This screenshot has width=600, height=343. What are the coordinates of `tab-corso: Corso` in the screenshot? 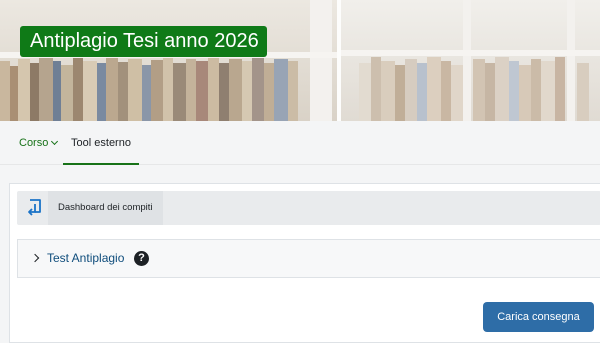 It's located at (39, 143).